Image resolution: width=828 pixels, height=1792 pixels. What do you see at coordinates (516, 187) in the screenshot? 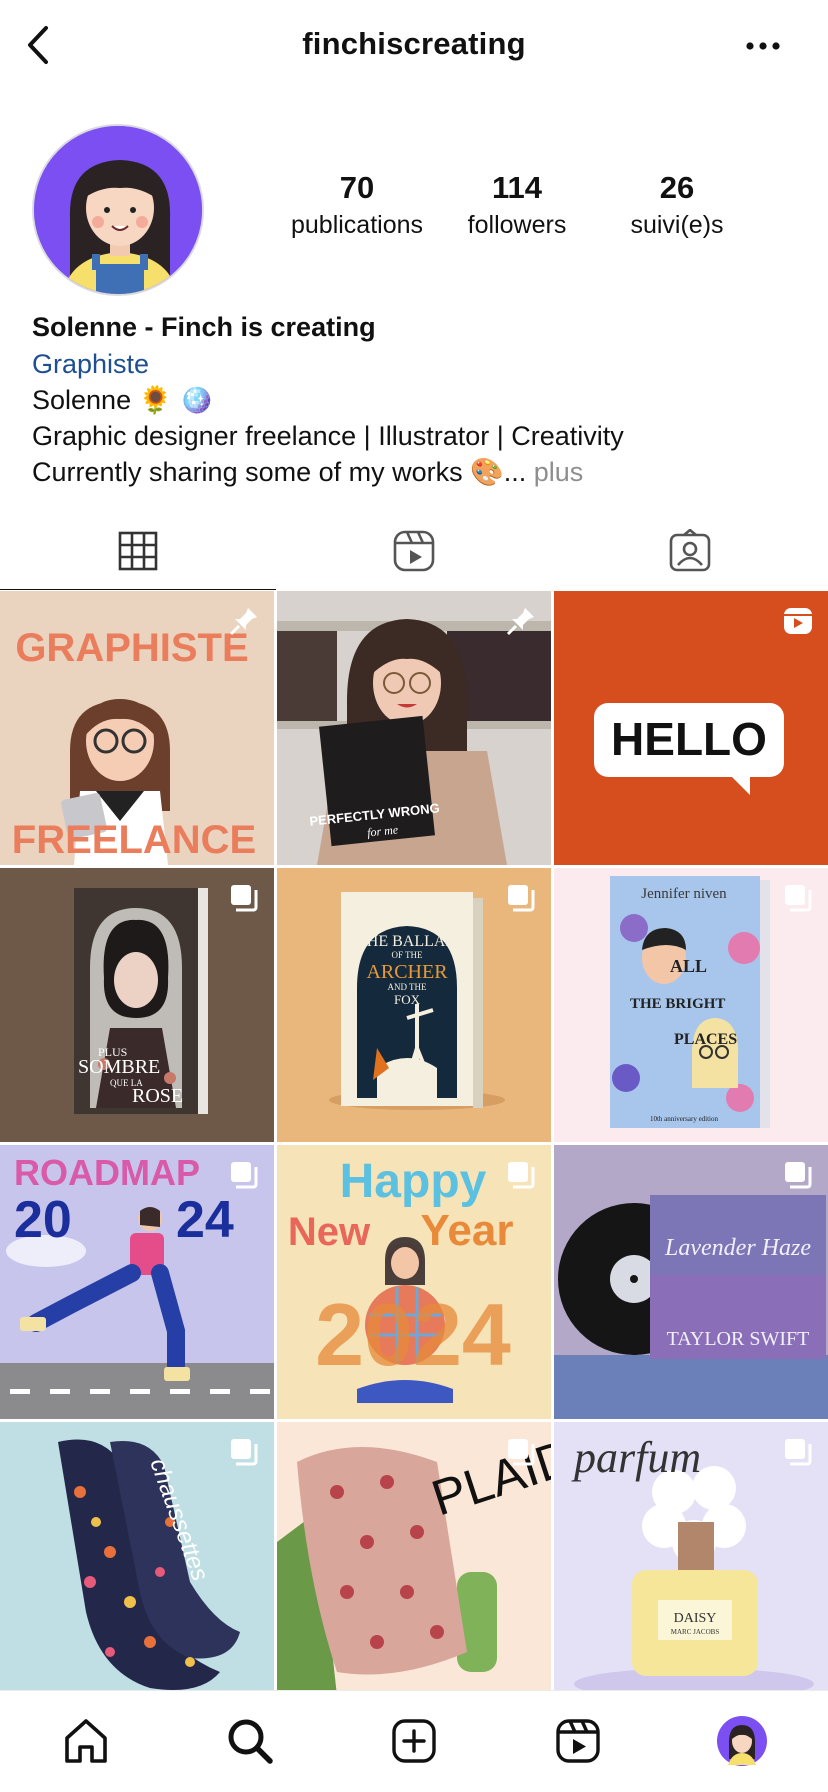
I see `stat-value: 114` at bounding box center [516, 187].